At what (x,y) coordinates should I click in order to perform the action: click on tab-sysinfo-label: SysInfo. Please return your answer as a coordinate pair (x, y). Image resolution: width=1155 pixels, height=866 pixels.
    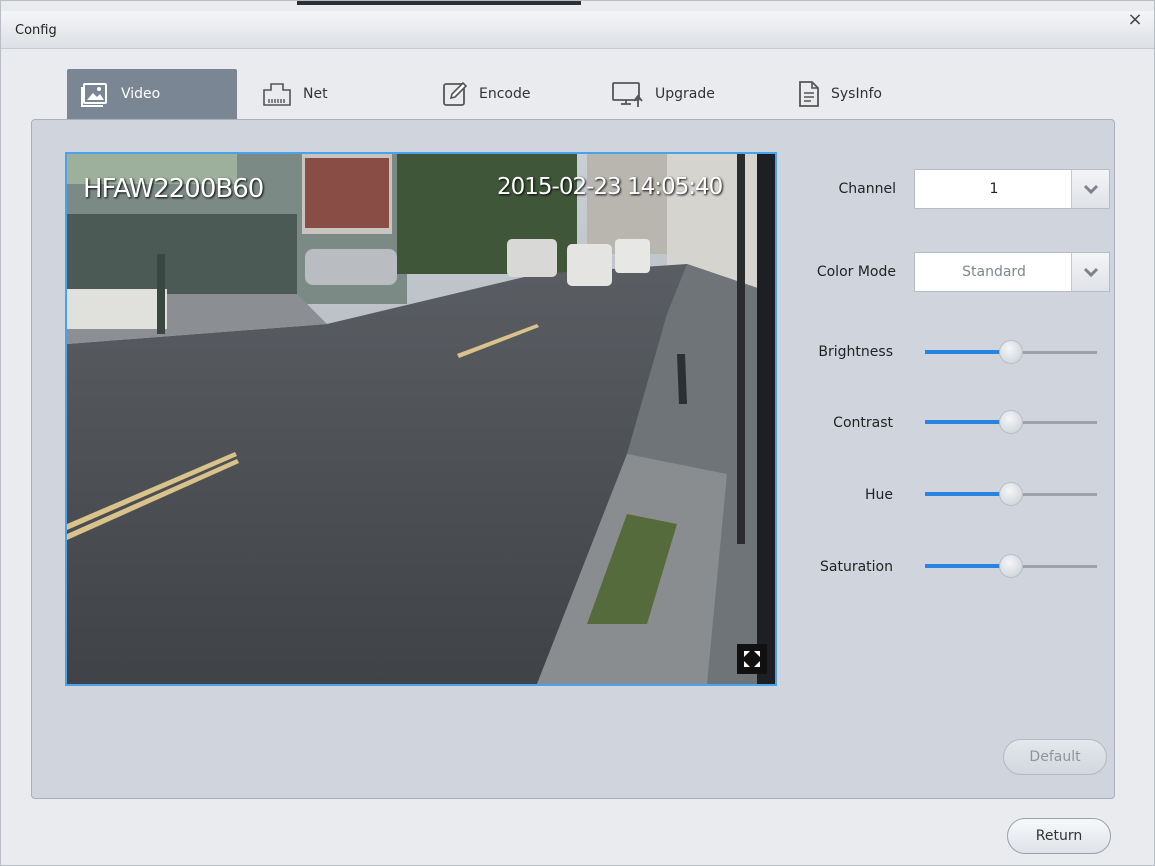
    Looking at the image, I should click on (856, 94).